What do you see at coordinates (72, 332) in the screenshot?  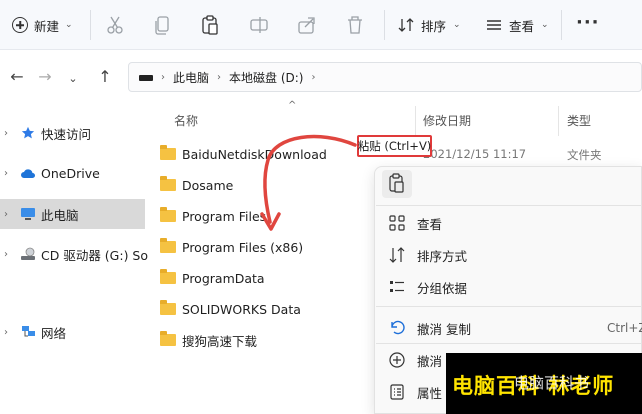 I see `sidebar-item-network: › 网络` at bounding box center [72, 332].